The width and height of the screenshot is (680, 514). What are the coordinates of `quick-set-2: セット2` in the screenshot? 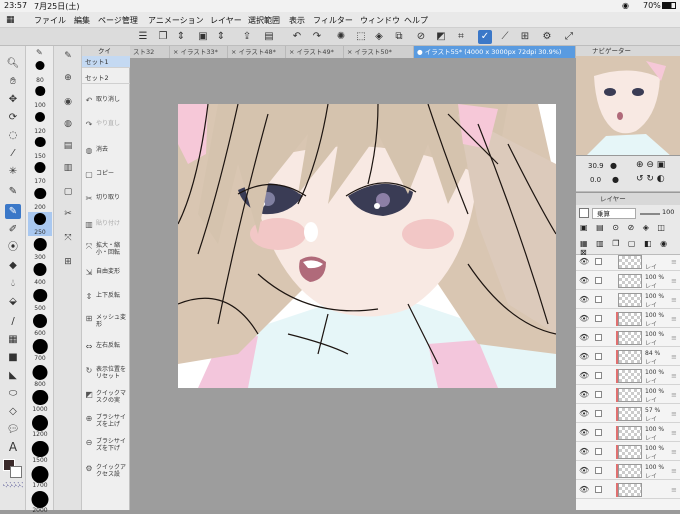 It's located at (106, 78).